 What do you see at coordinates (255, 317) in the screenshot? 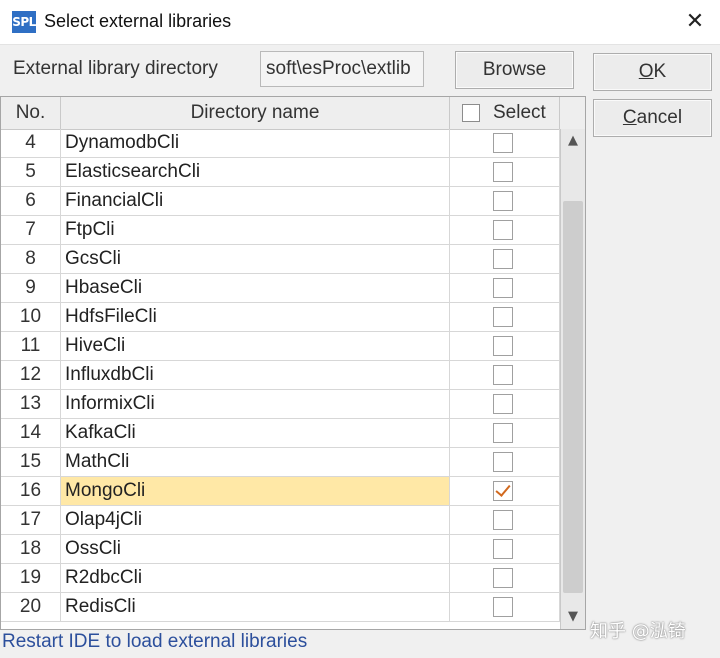
I see `row-directory-name: HdfsFileCli` at bounding box center [255, 317].